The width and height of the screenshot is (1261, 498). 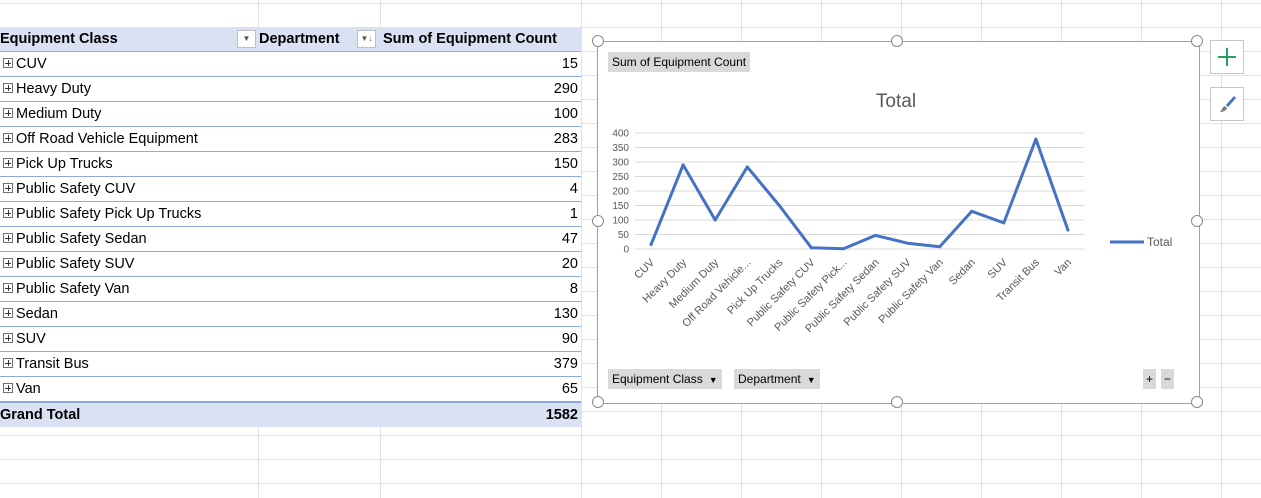 I want to click on row-field-label: Equipment Class, so click(x=59, y=39).